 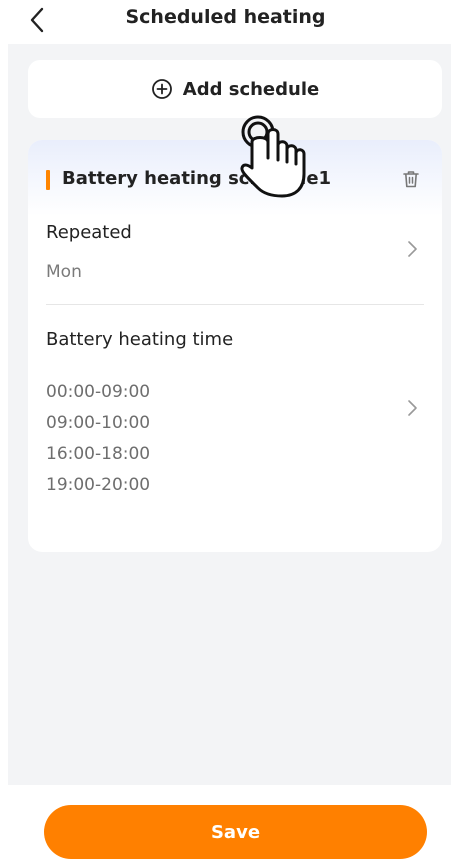 What do you see at coordinates (225, 17) in the screenshot?
I see `page-title: Scheduled heating` at bounding box center [225, 17].